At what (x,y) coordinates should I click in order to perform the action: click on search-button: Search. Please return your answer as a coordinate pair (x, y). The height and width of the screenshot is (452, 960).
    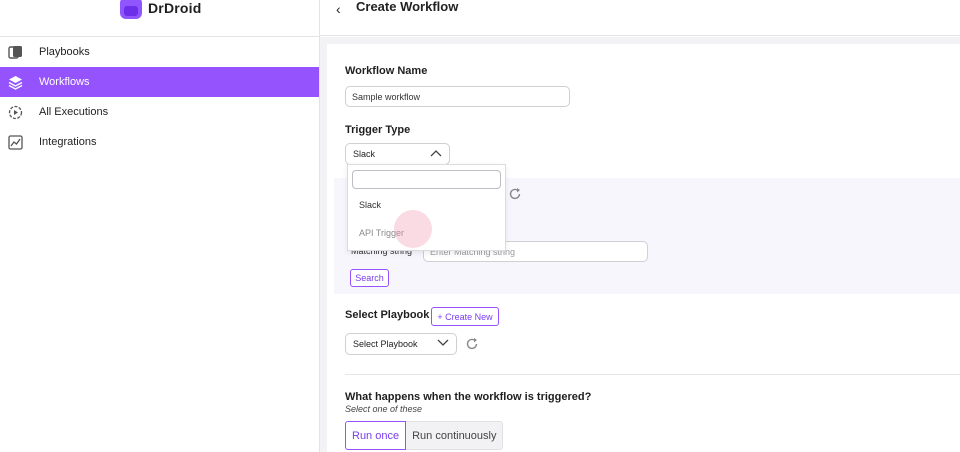
    Looking at the image, I should click on (369, 278).